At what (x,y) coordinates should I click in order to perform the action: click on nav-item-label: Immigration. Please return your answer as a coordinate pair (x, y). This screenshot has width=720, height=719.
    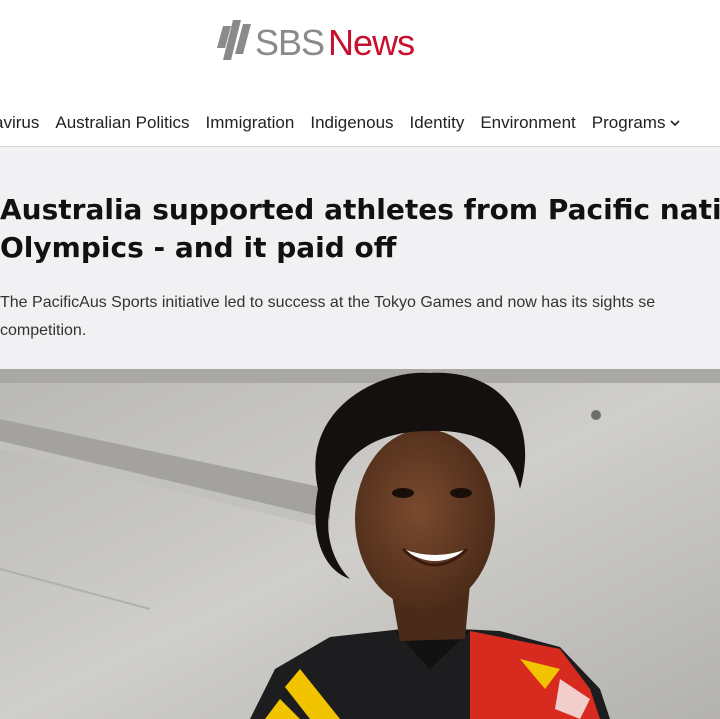
    Looking at the image, I should click on (250, 122).